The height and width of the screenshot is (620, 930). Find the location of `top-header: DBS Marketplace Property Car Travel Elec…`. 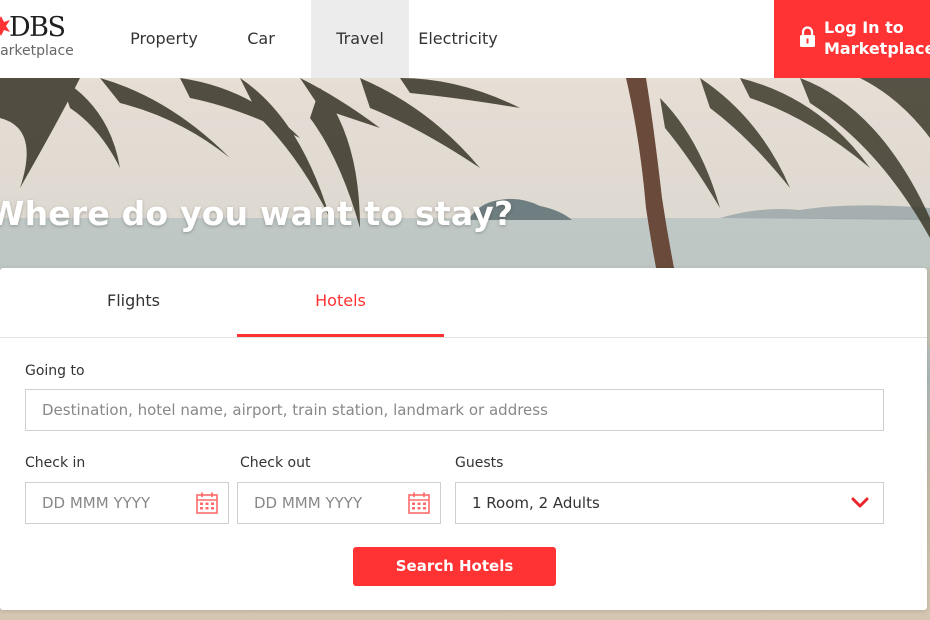

top-header: DBS Marketplace Property Car Travel Elec… is located at coordinates (465, 39).